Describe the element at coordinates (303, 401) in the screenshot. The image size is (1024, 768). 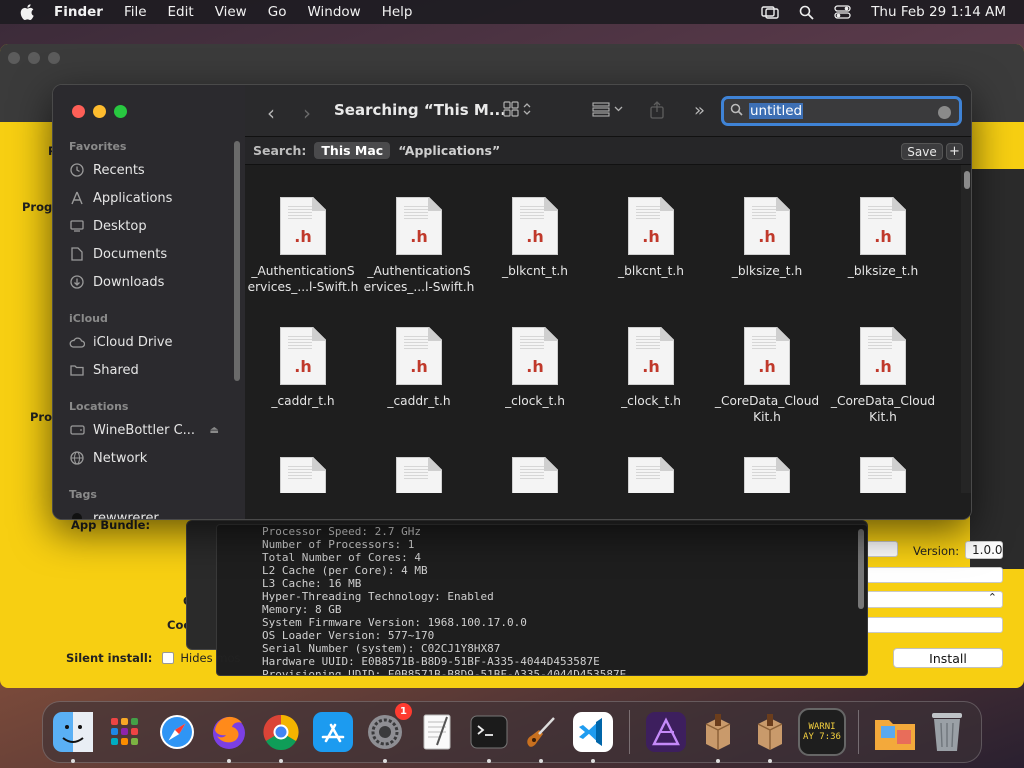
I see `file-name: _caddr_t.h` at that location.